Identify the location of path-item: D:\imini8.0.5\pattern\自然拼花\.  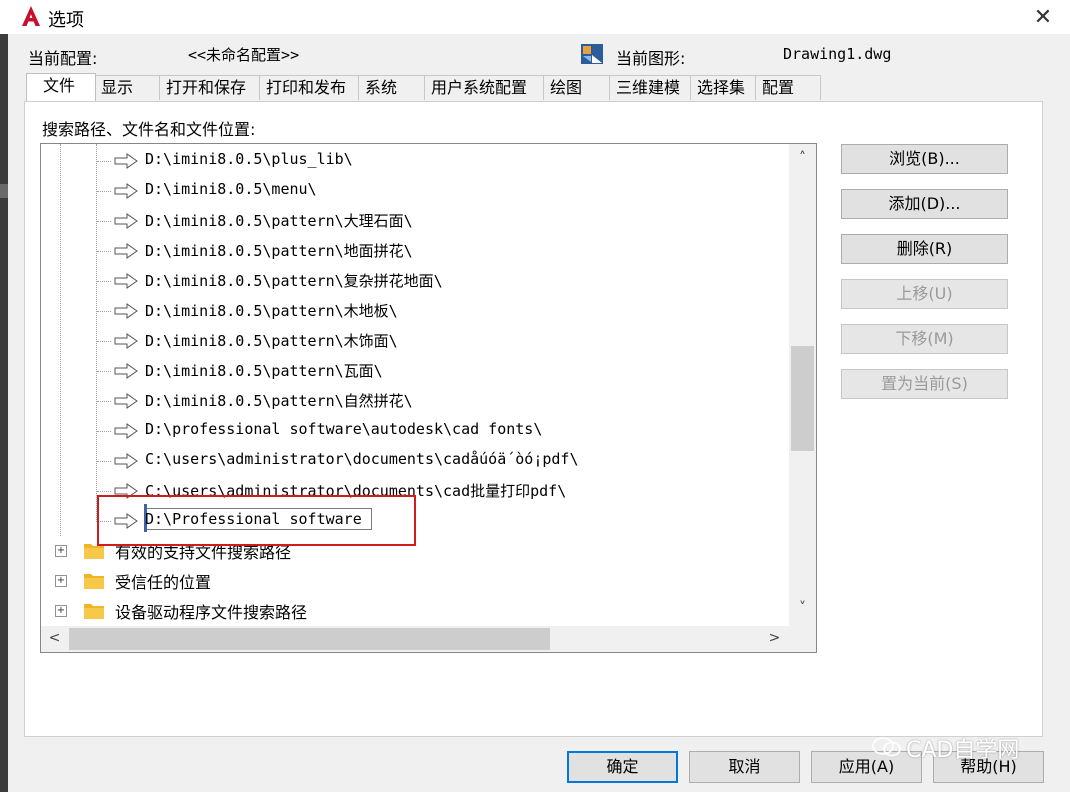
(411, 401).